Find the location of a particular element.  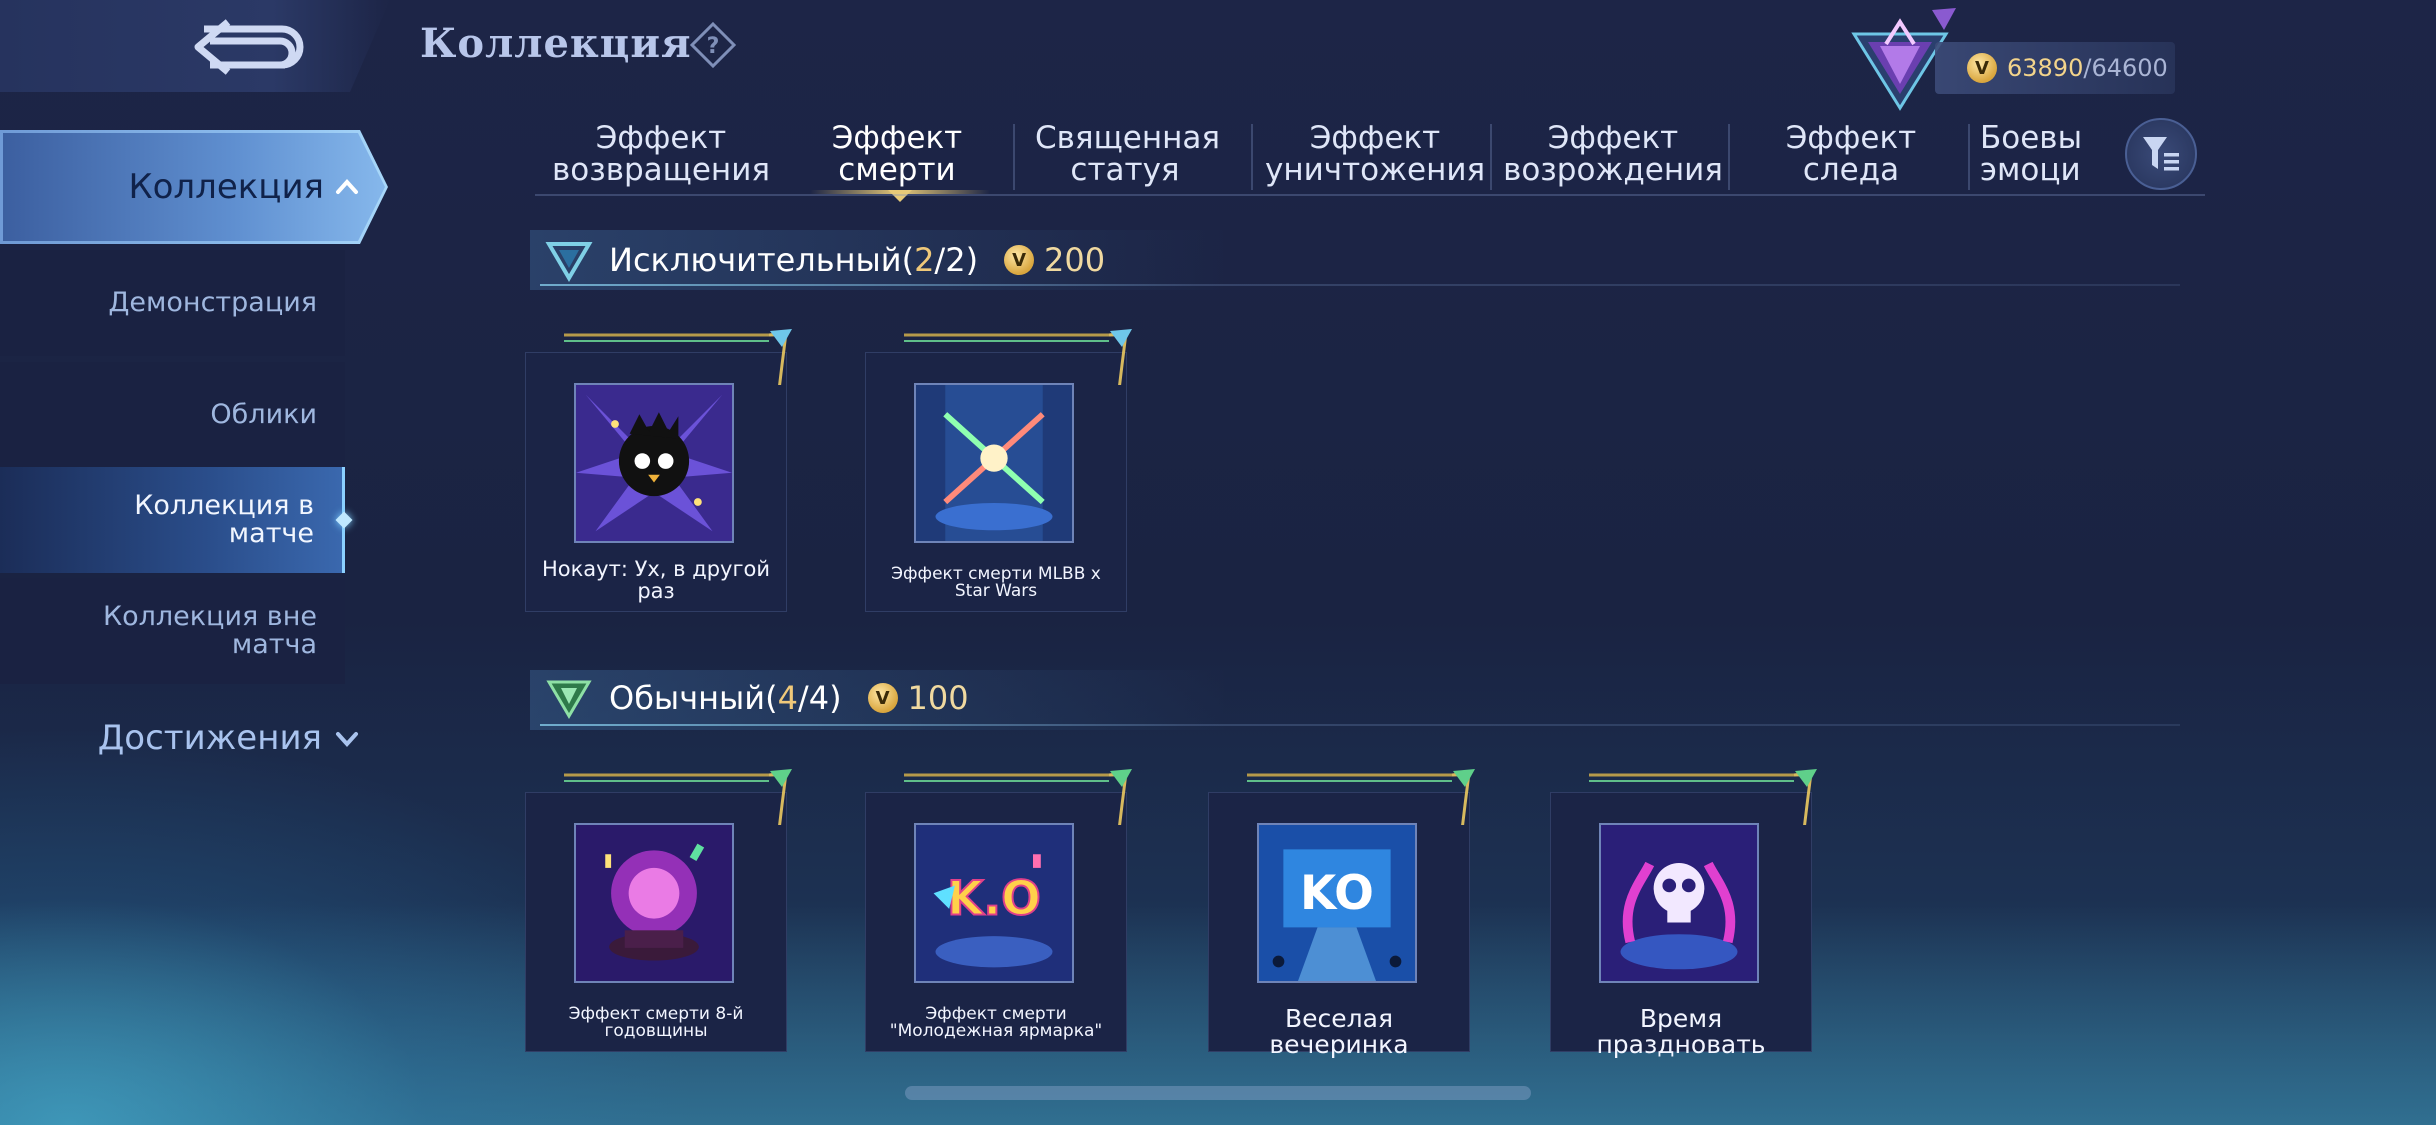

svg-text: KO is located at coordinates (1337, 894).